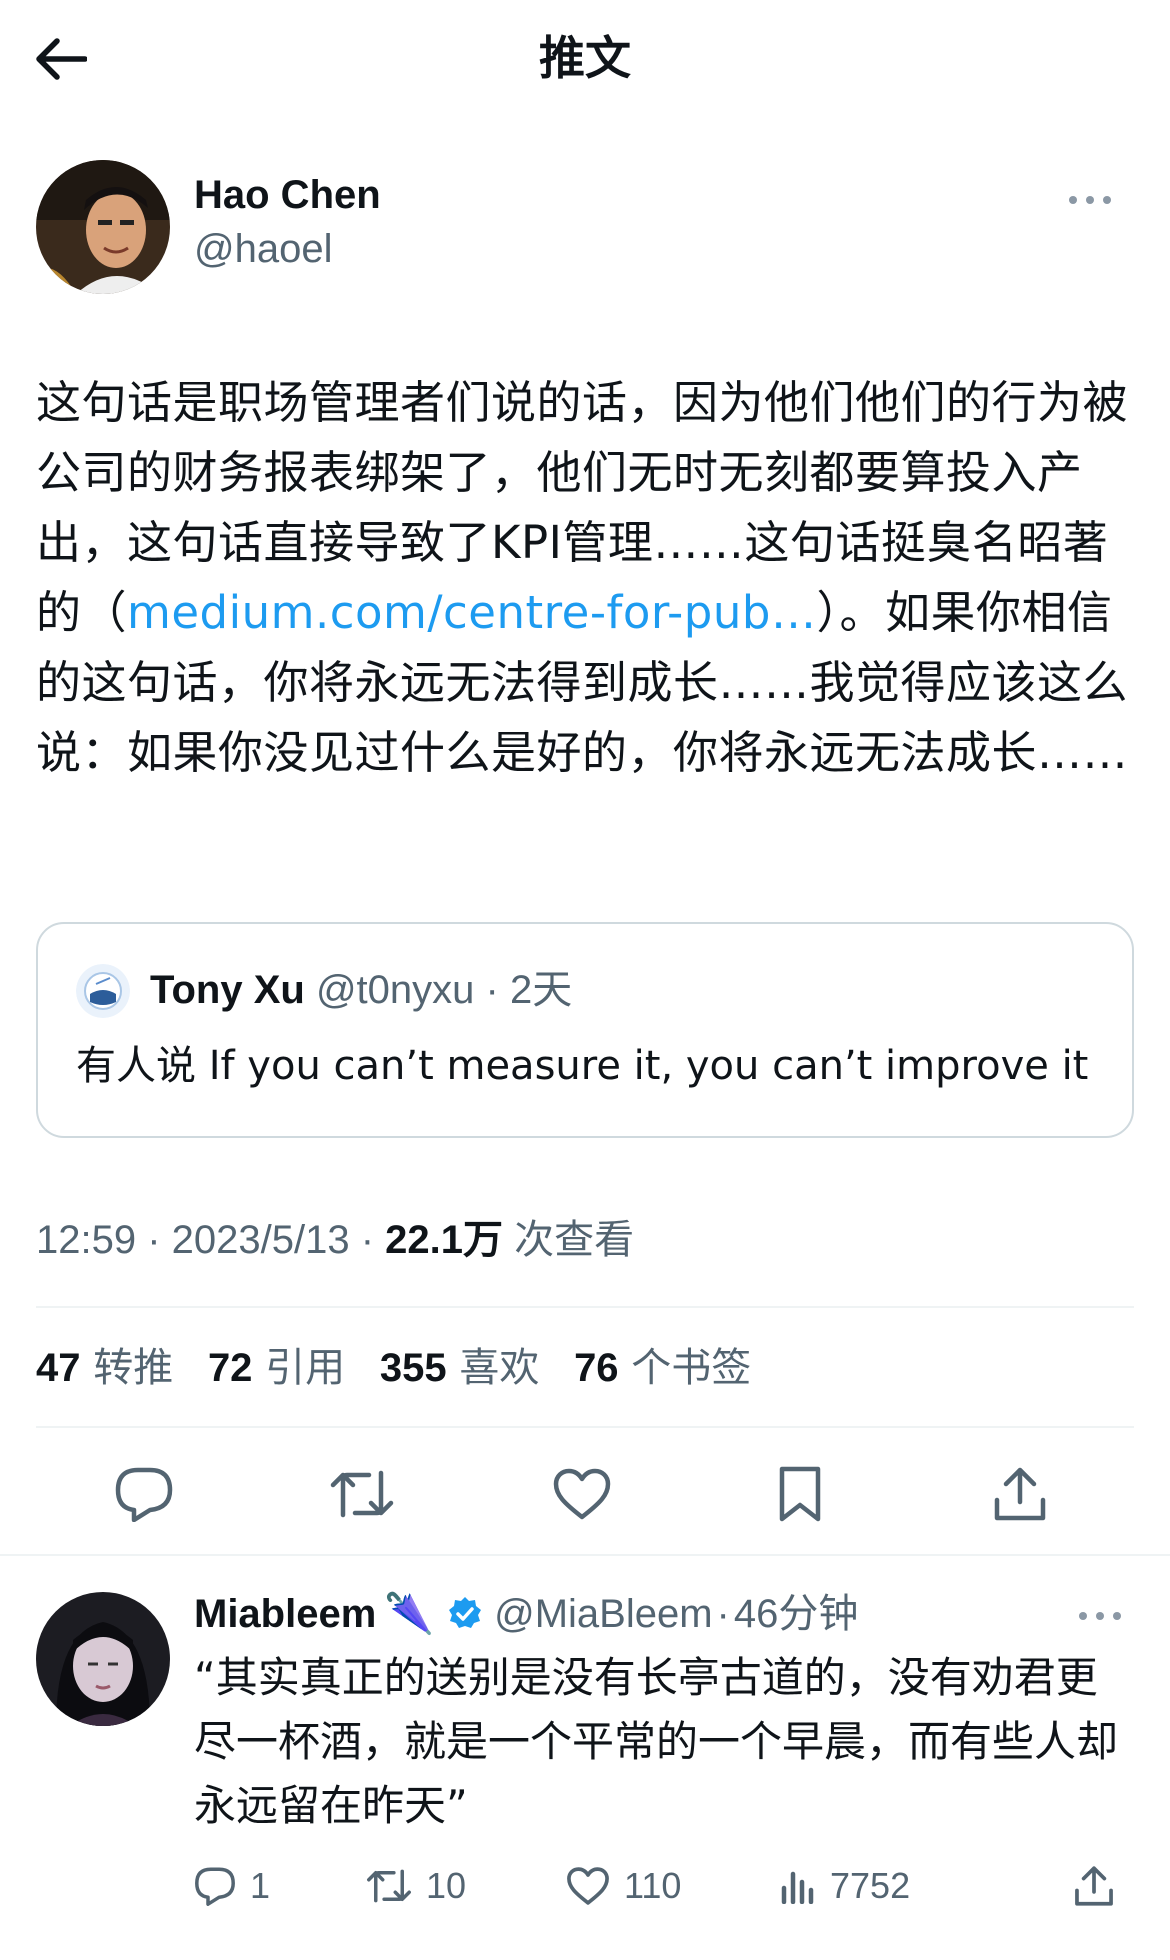 The height and width of the screenshot is (1960, 1170). I want to click on umbrella-emoji-icon: 🌂, so click(409, 1614).